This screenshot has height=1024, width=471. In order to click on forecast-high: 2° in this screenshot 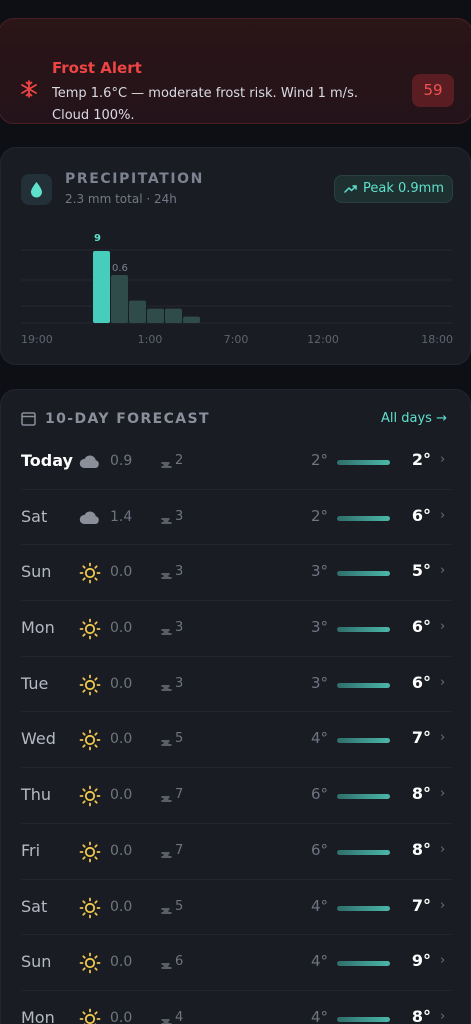, I will do `click(421, 459)`.